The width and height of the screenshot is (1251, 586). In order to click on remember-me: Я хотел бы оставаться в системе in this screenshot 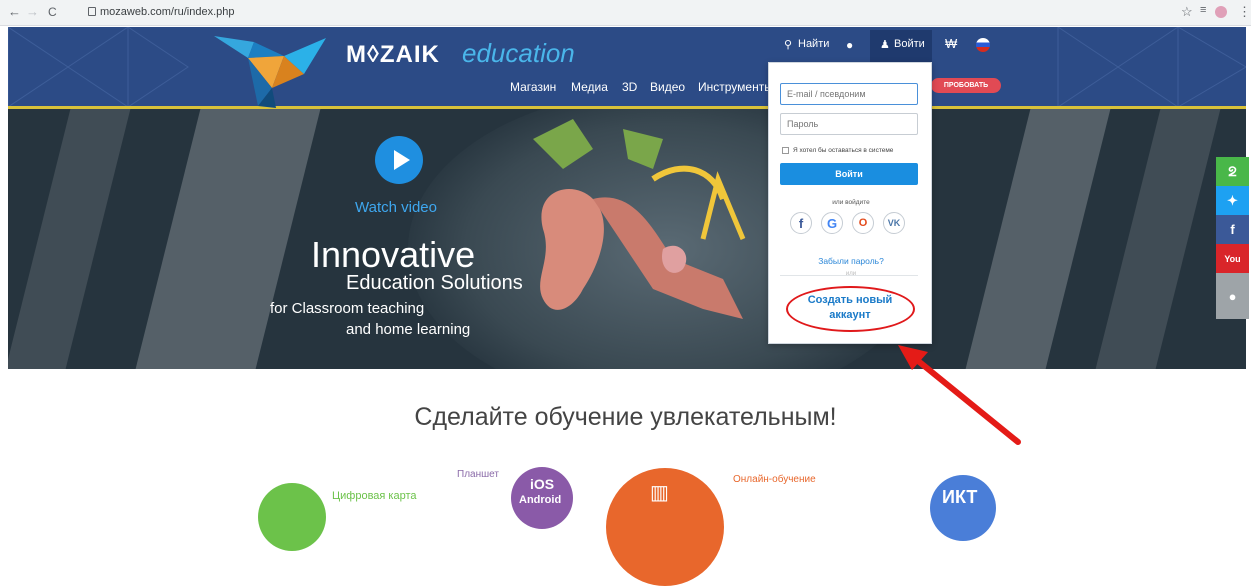, I will do `click(837, 150)`.